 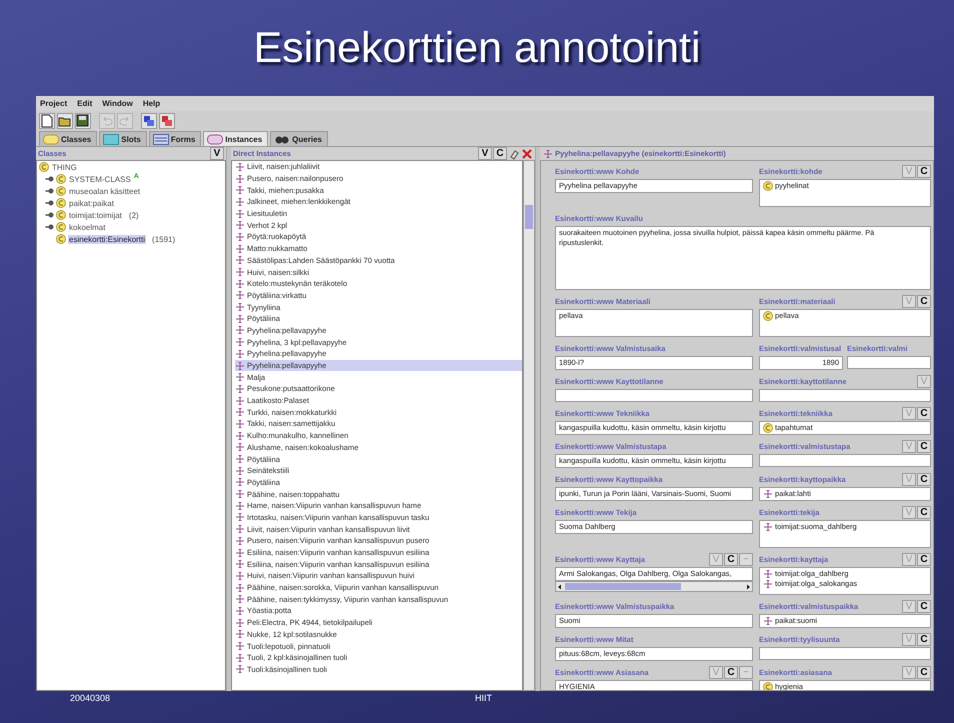 I want to click on menu-item: Edit, so click(x=84, y=103).